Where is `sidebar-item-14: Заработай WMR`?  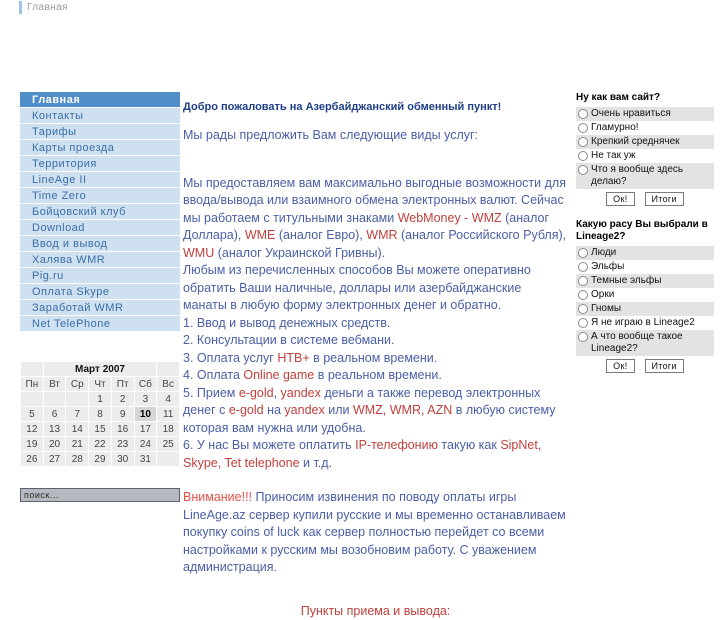 sidebar-item-14: Заработай WMR is located at coordinates (100, 308).